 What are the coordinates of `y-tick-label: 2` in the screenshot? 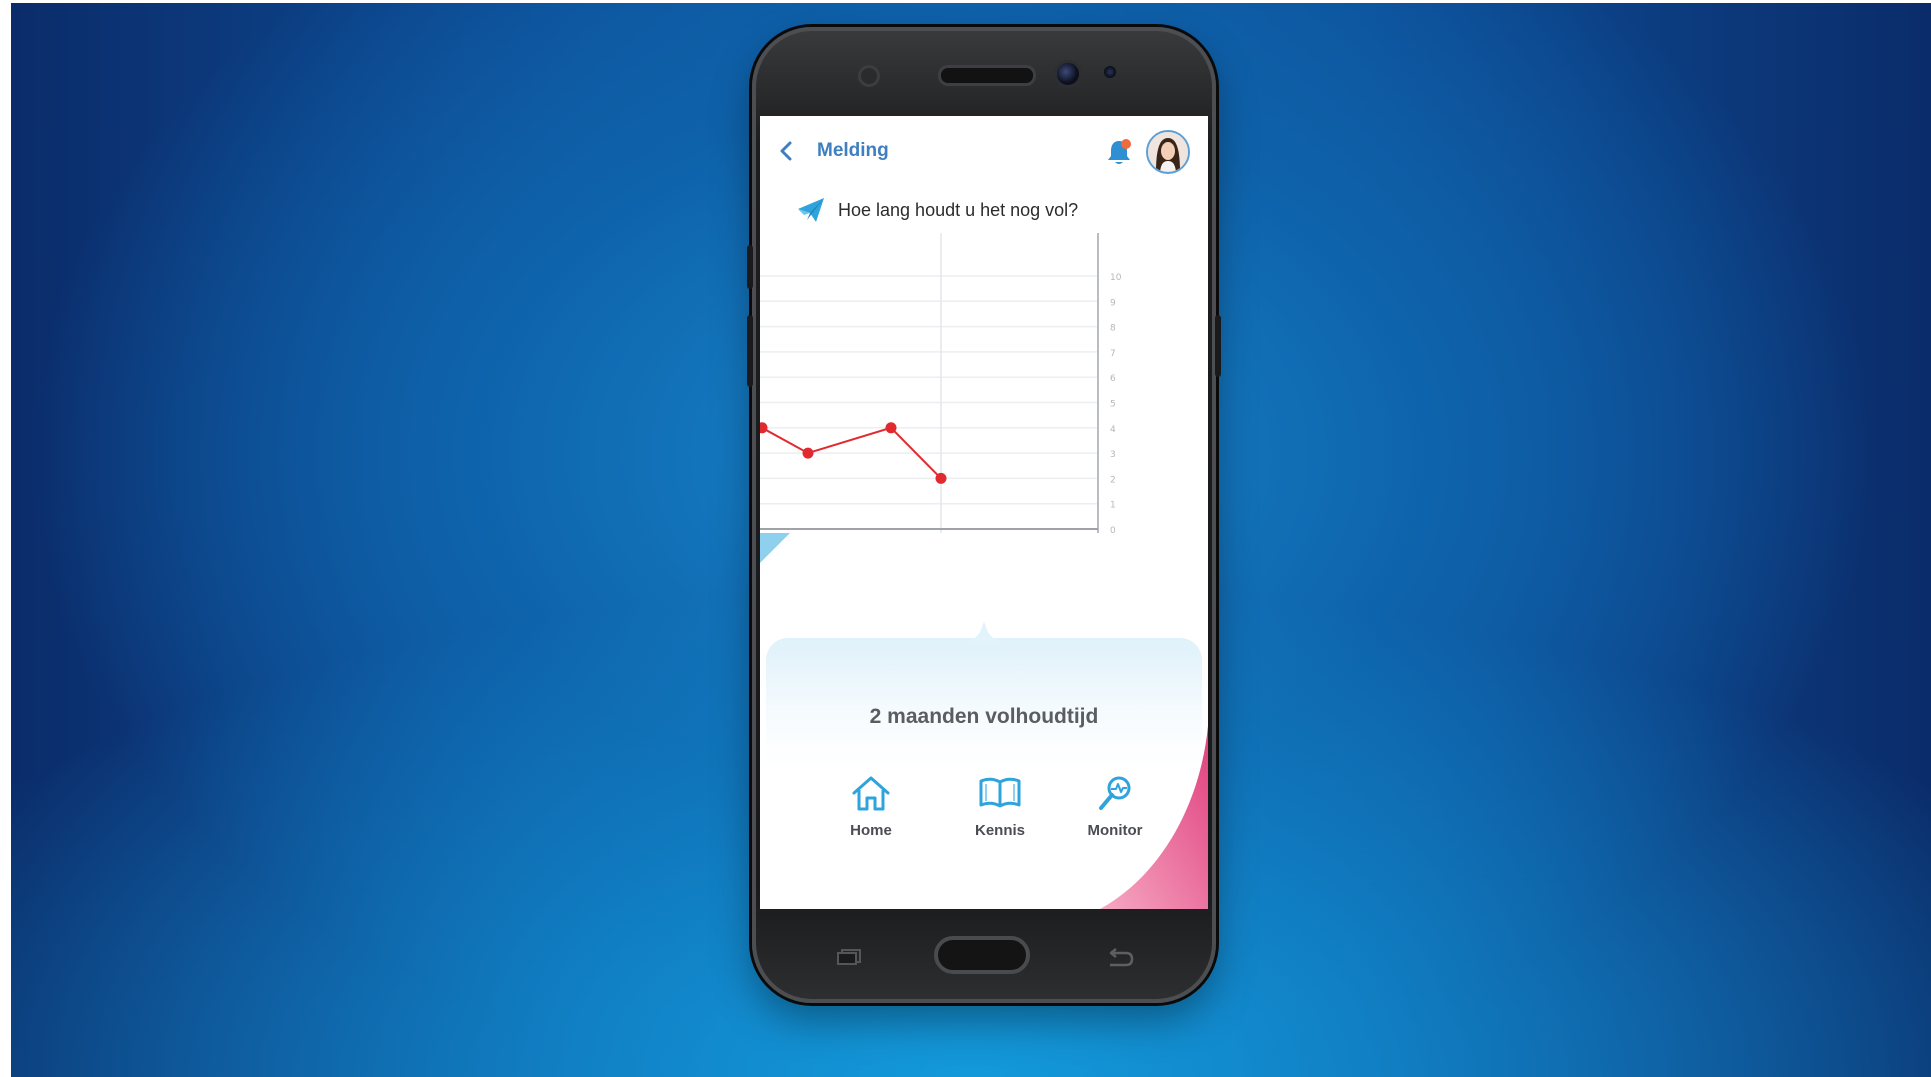 It's located at (1113, 480).